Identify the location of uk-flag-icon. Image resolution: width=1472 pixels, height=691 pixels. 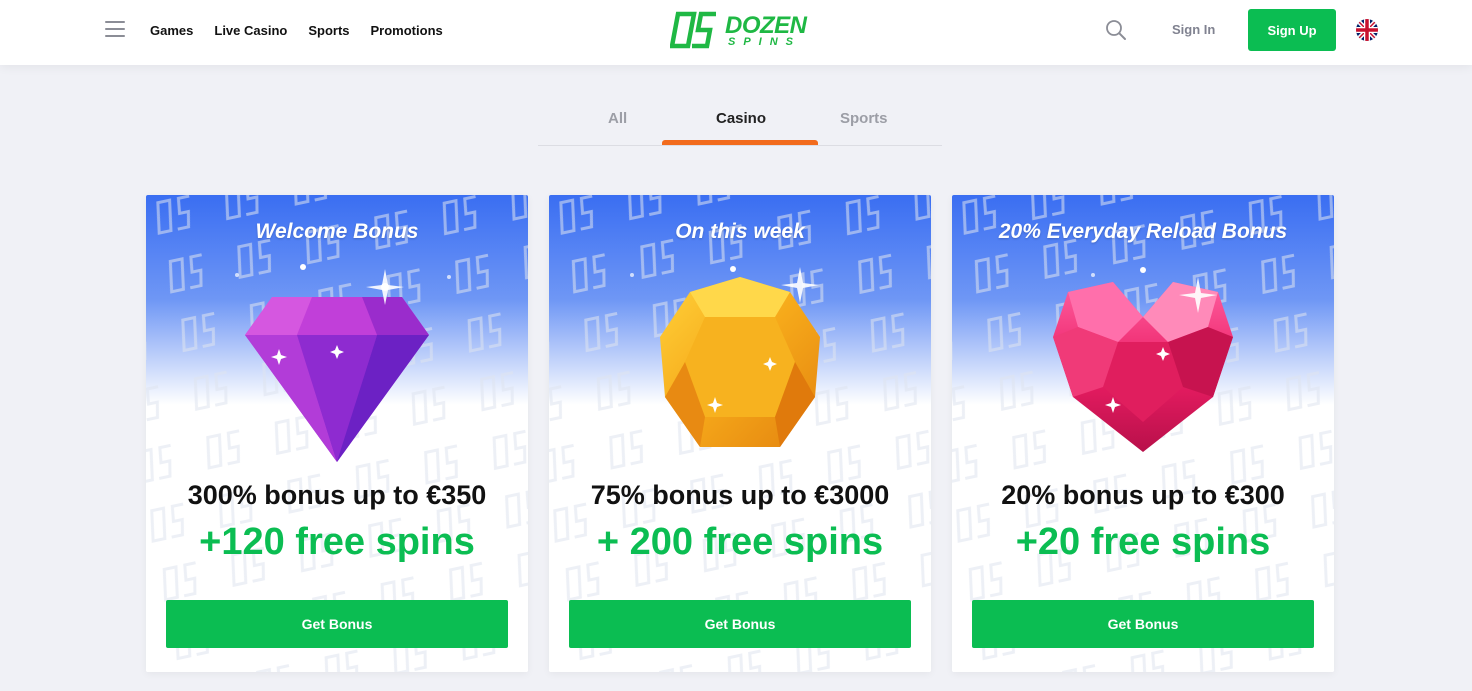
(1367, 30).